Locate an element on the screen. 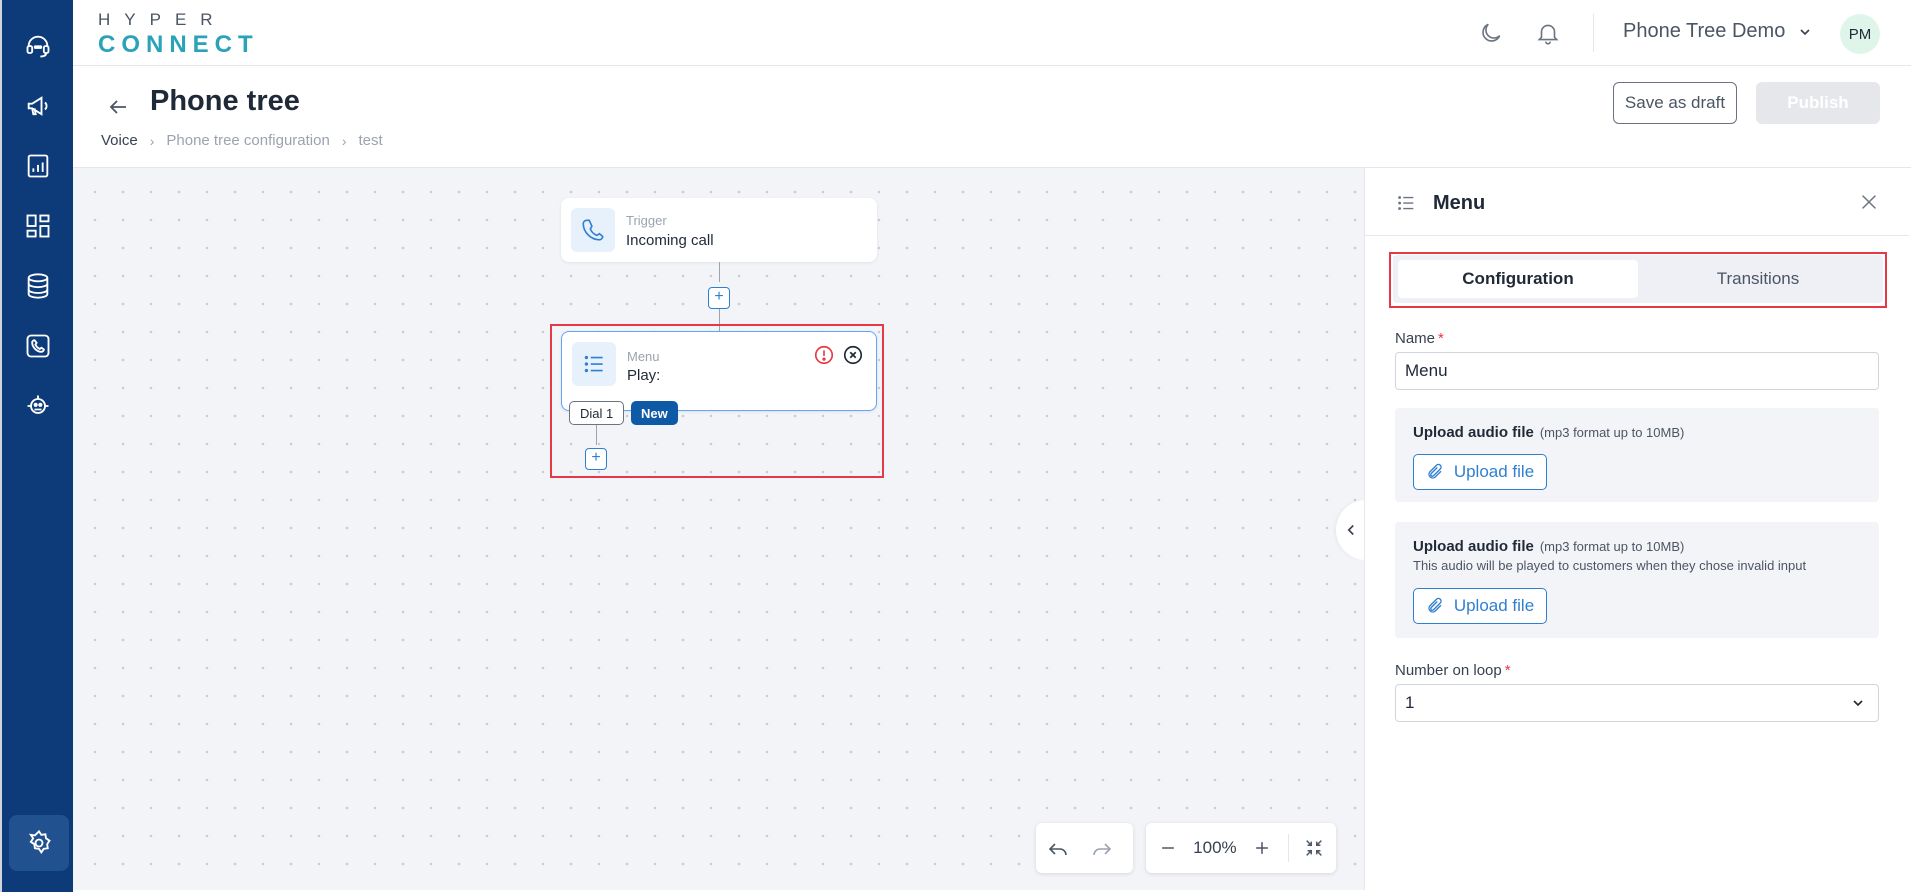  name-field-label: Name * is located at coordinates (1419, 338).